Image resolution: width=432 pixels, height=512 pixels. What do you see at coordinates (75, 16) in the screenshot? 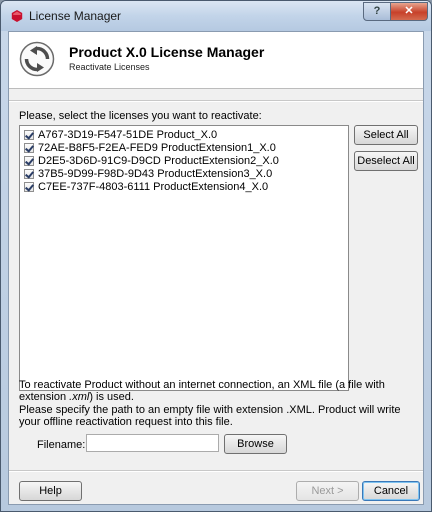
I see `window-title: License Manager` at bounding box center [75, 16].